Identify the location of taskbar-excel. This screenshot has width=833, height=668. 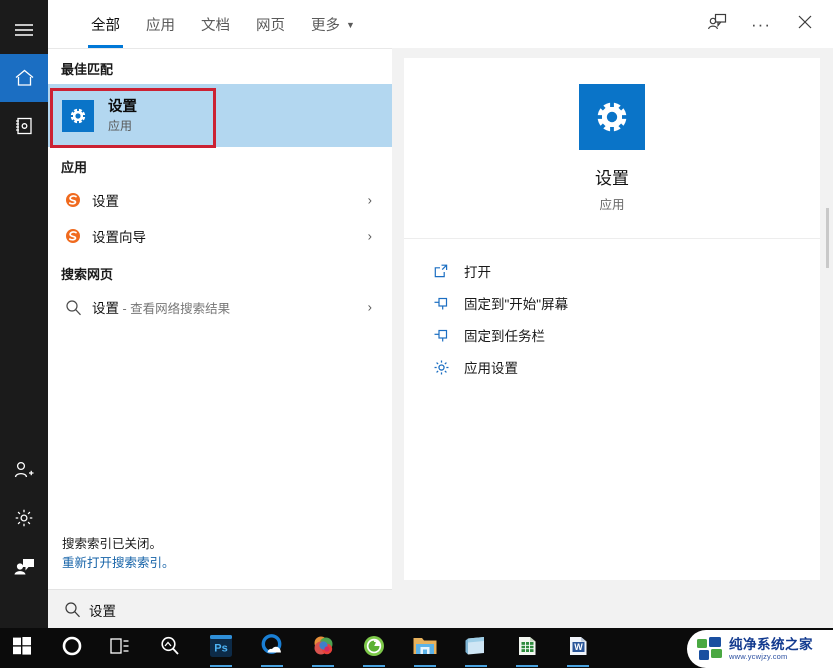
(527, 648).